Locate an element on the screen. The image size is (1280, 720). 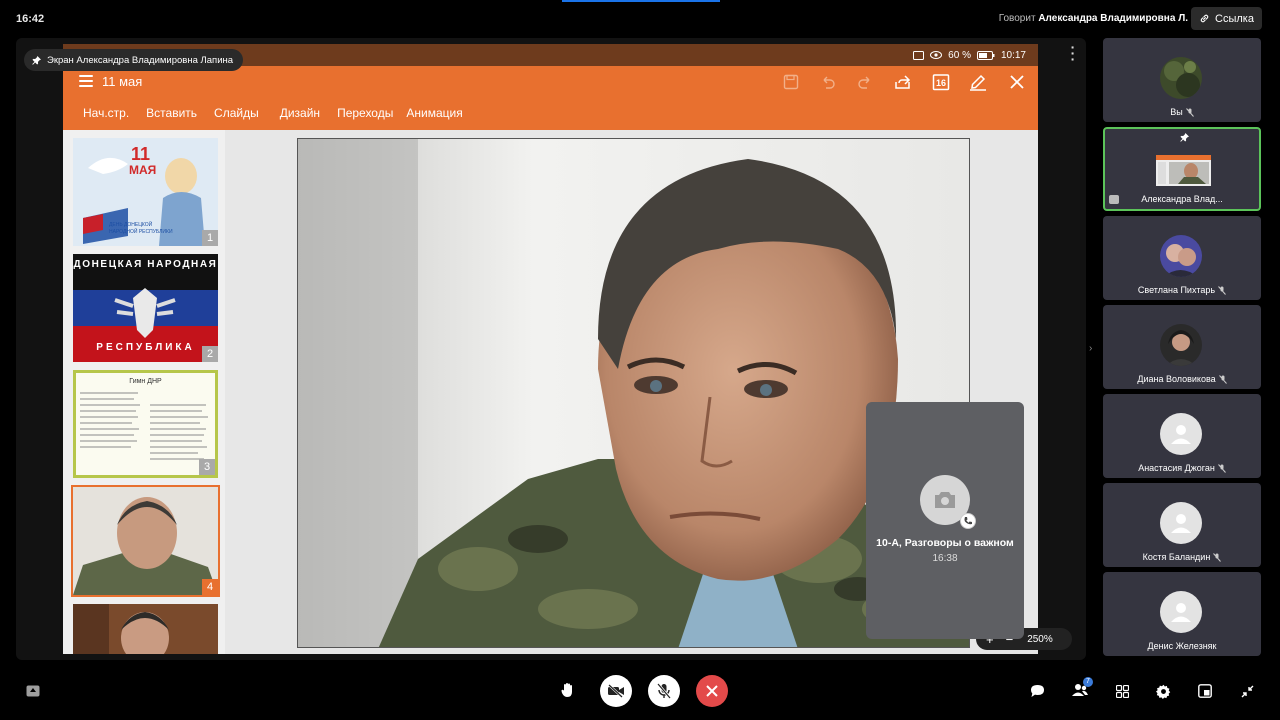
call-popup: 10-А, Разговоры о важном 16:38 is located at coordinates (945, 520).